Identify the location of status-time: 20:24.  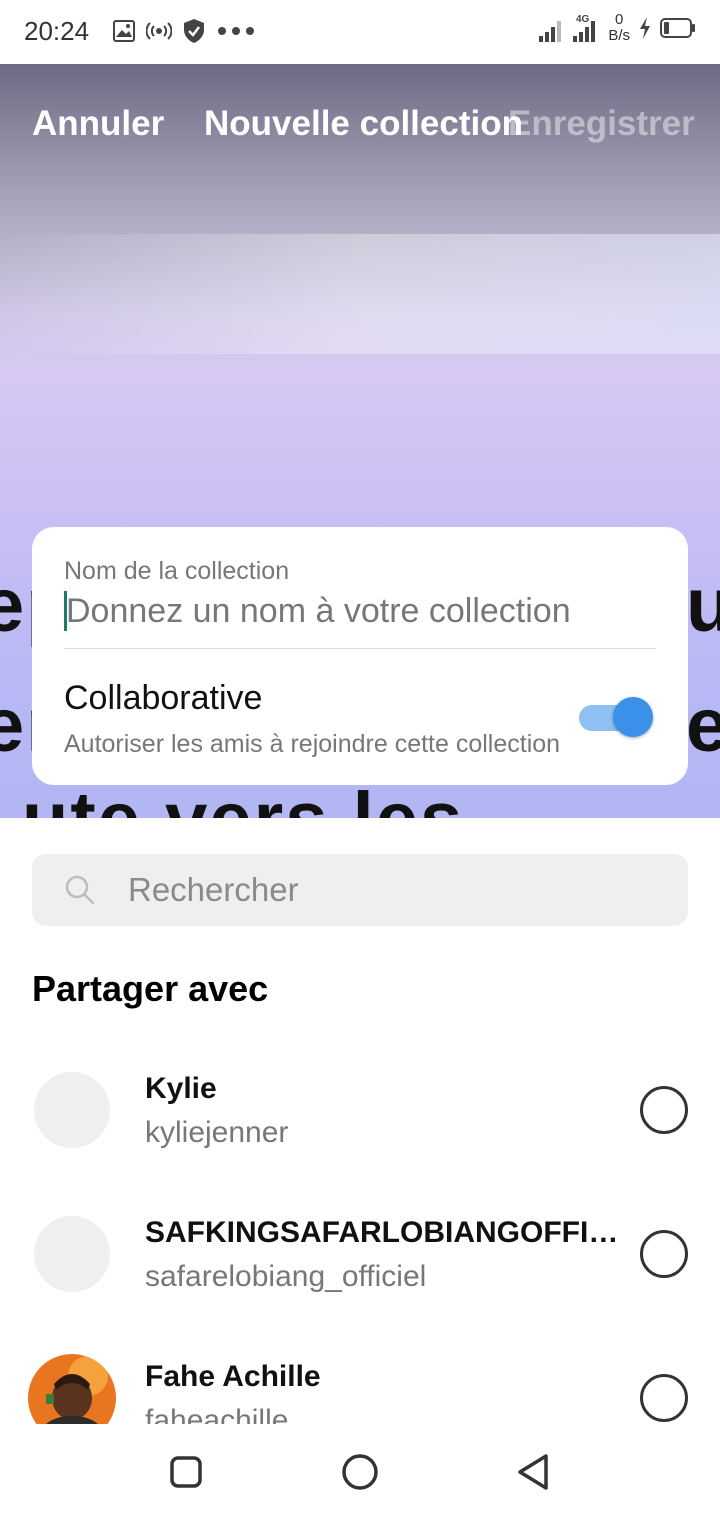
(57, 31).